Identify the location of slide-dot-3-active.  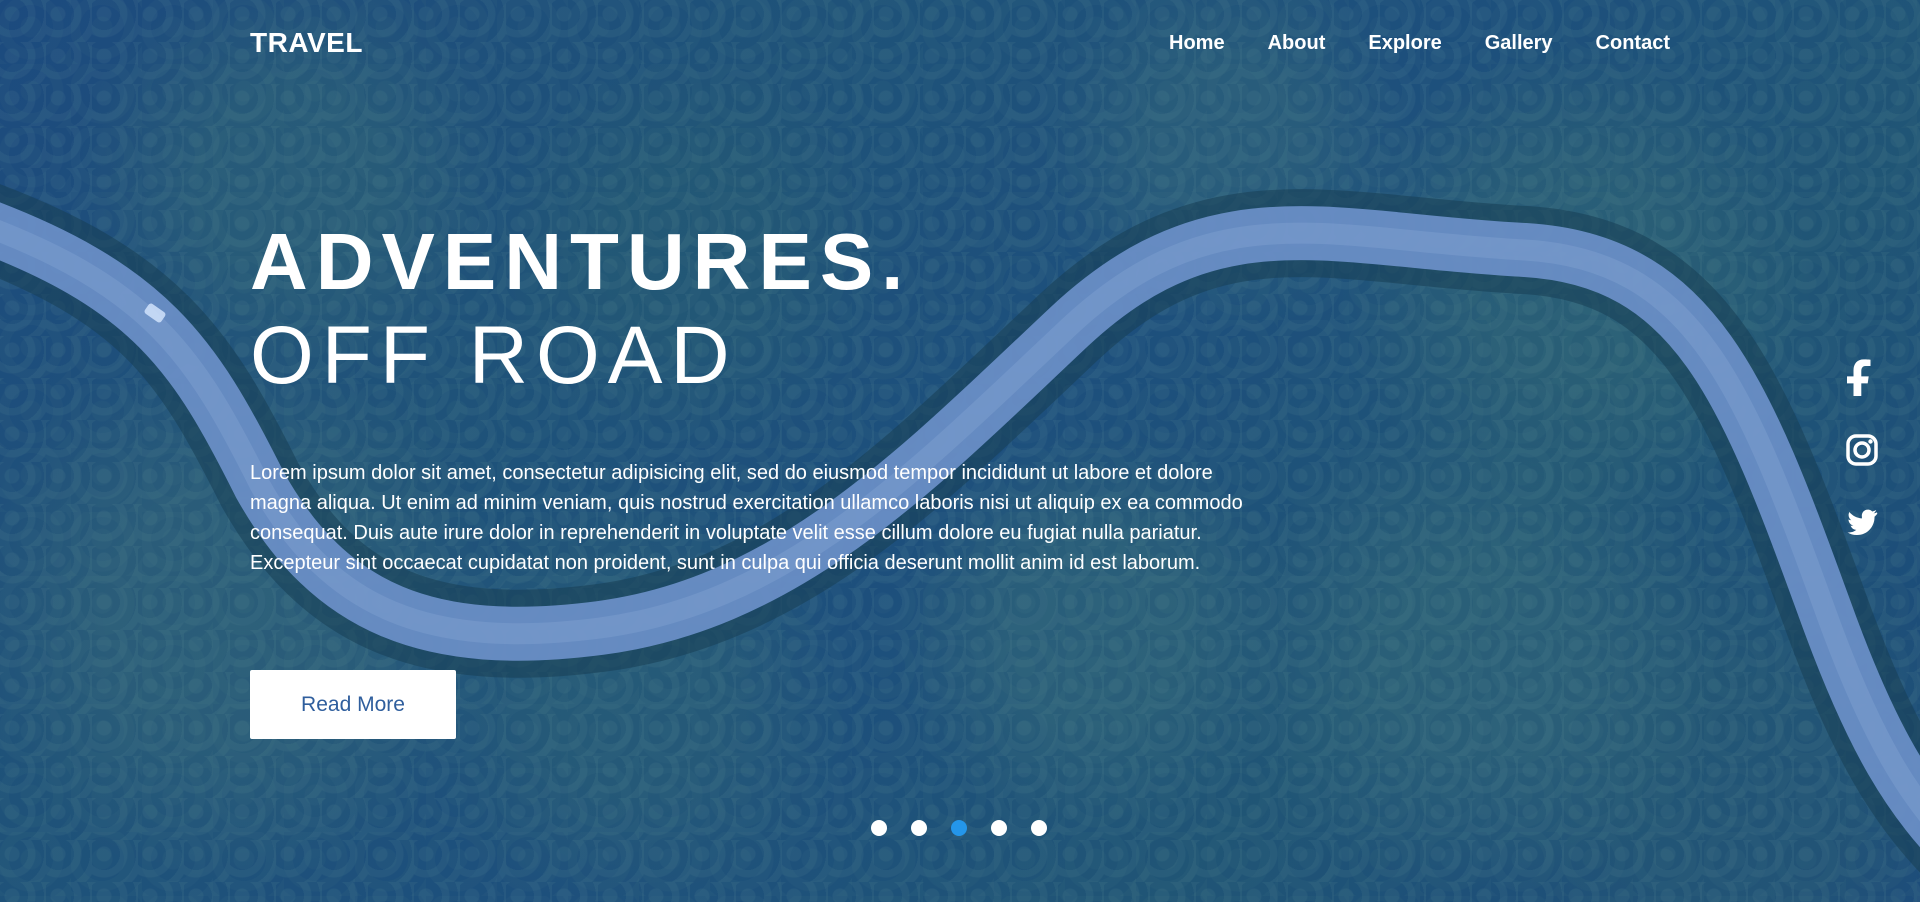
(959, 828).